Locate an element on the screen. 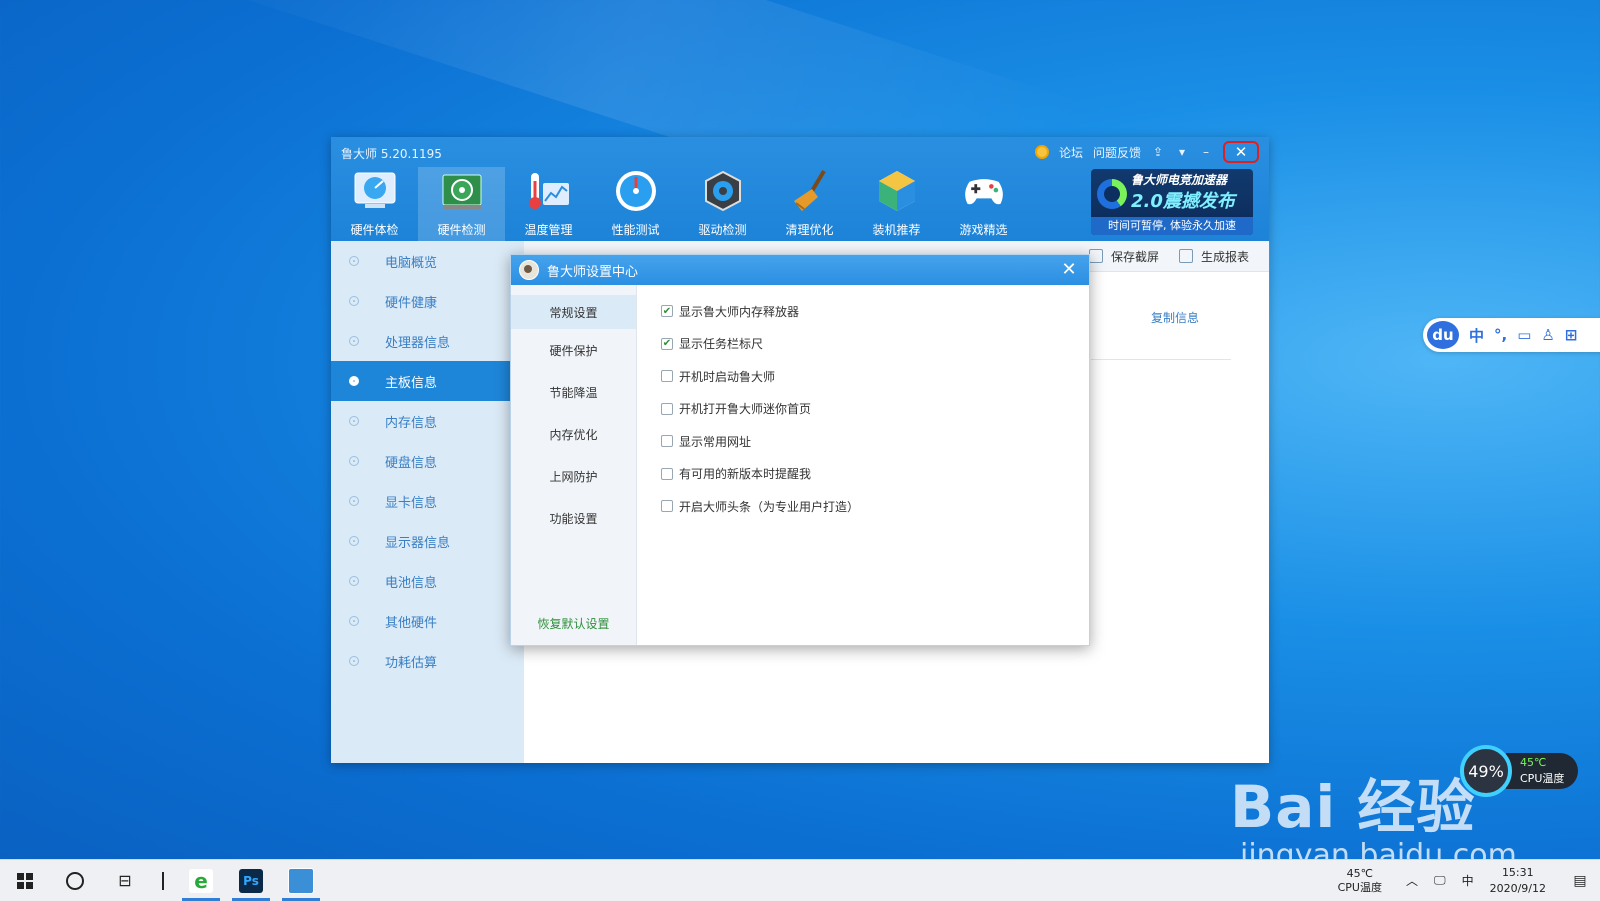  taskbar: ⊟ e Ps 45℃ CPU温度 ︿ 🖵 中 15:31 2020/9/12 ▤ is located at coordinates (800, 880).